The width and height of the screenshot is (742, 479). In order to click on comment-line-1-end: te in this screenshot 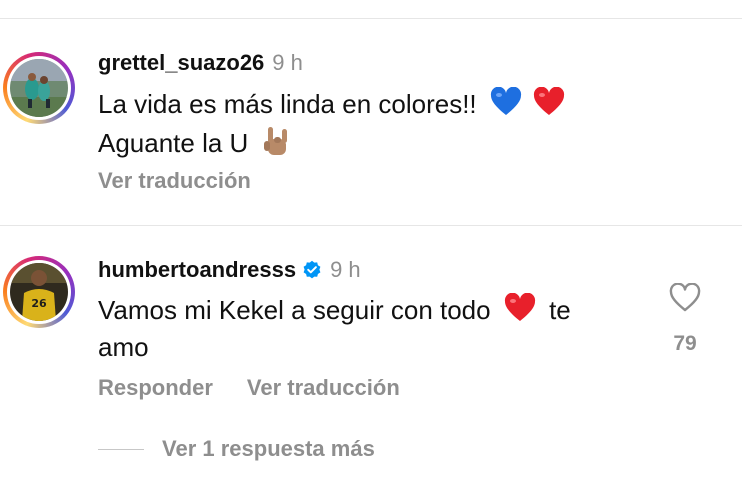, I will do `click(560, 309)`.